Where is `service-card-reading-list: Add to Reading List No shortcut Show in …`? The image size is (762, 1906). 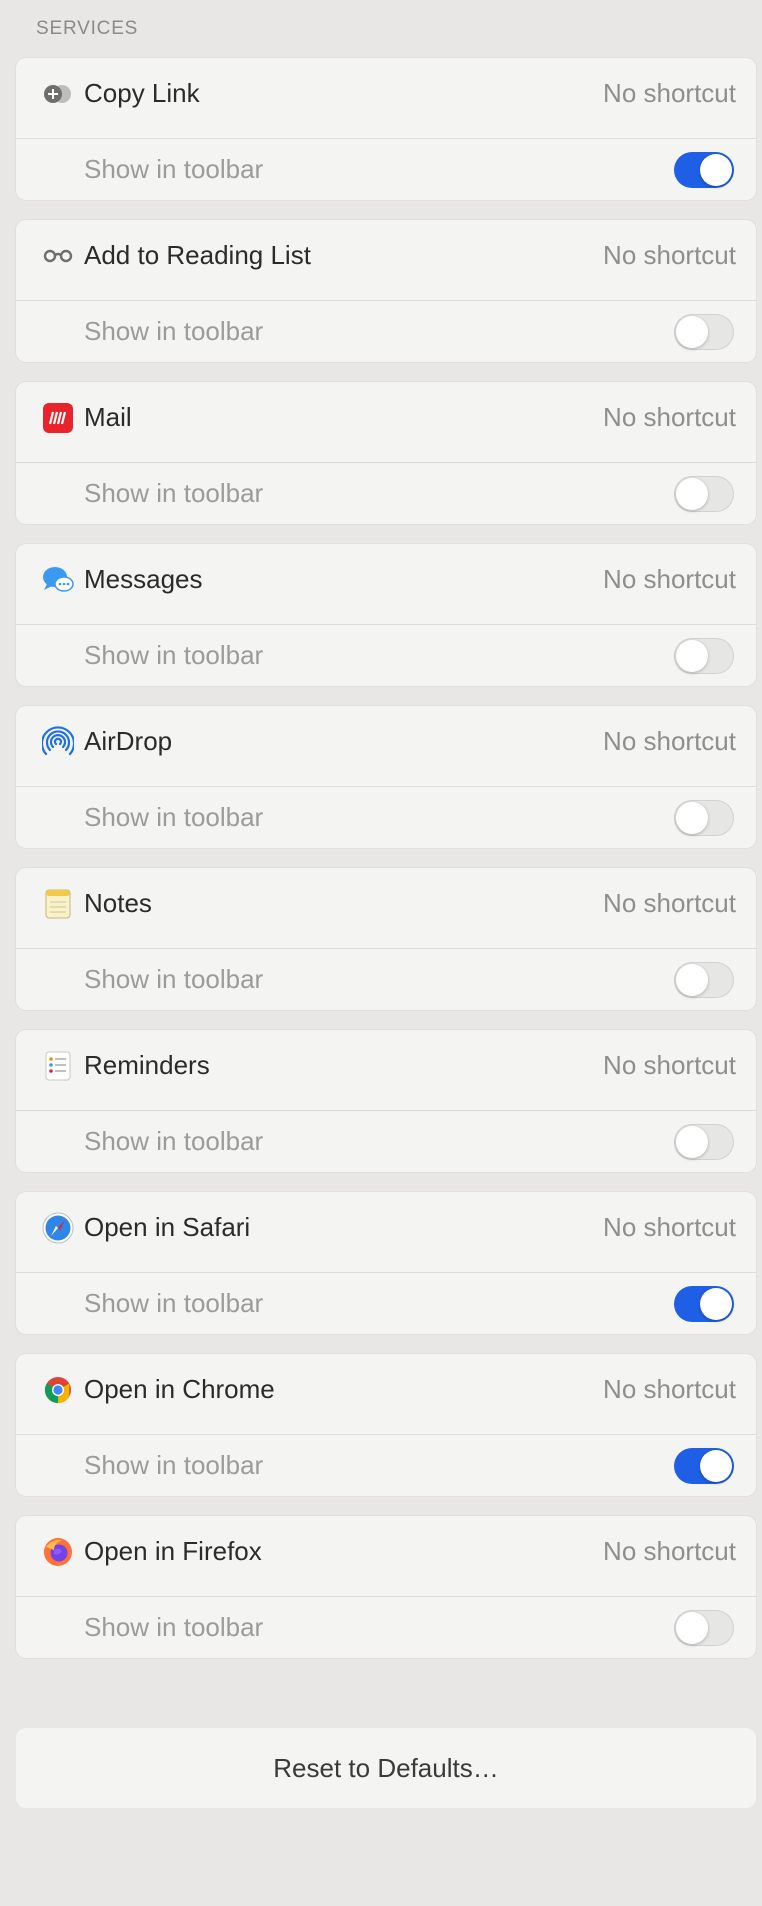 service-card-reading-list: Add to Reading List No shortcut Show in … is located at coordinates (386, 291).